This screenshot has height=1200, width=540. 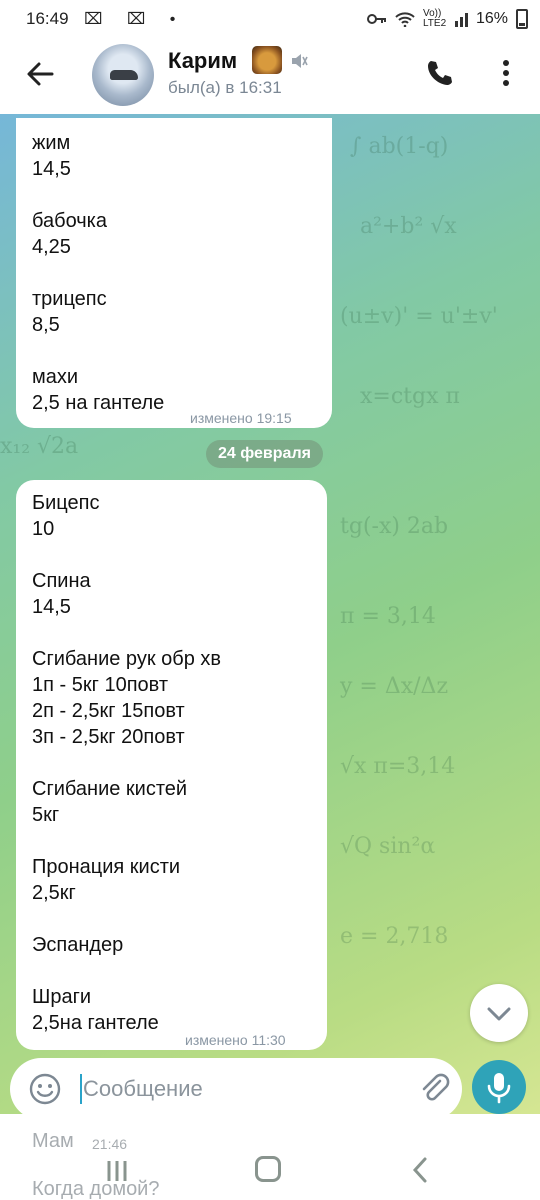 What do you see at coordinates (46, 815) in the screenshot?
I see `message-line: 5кг` at bounding box center [46, 815].